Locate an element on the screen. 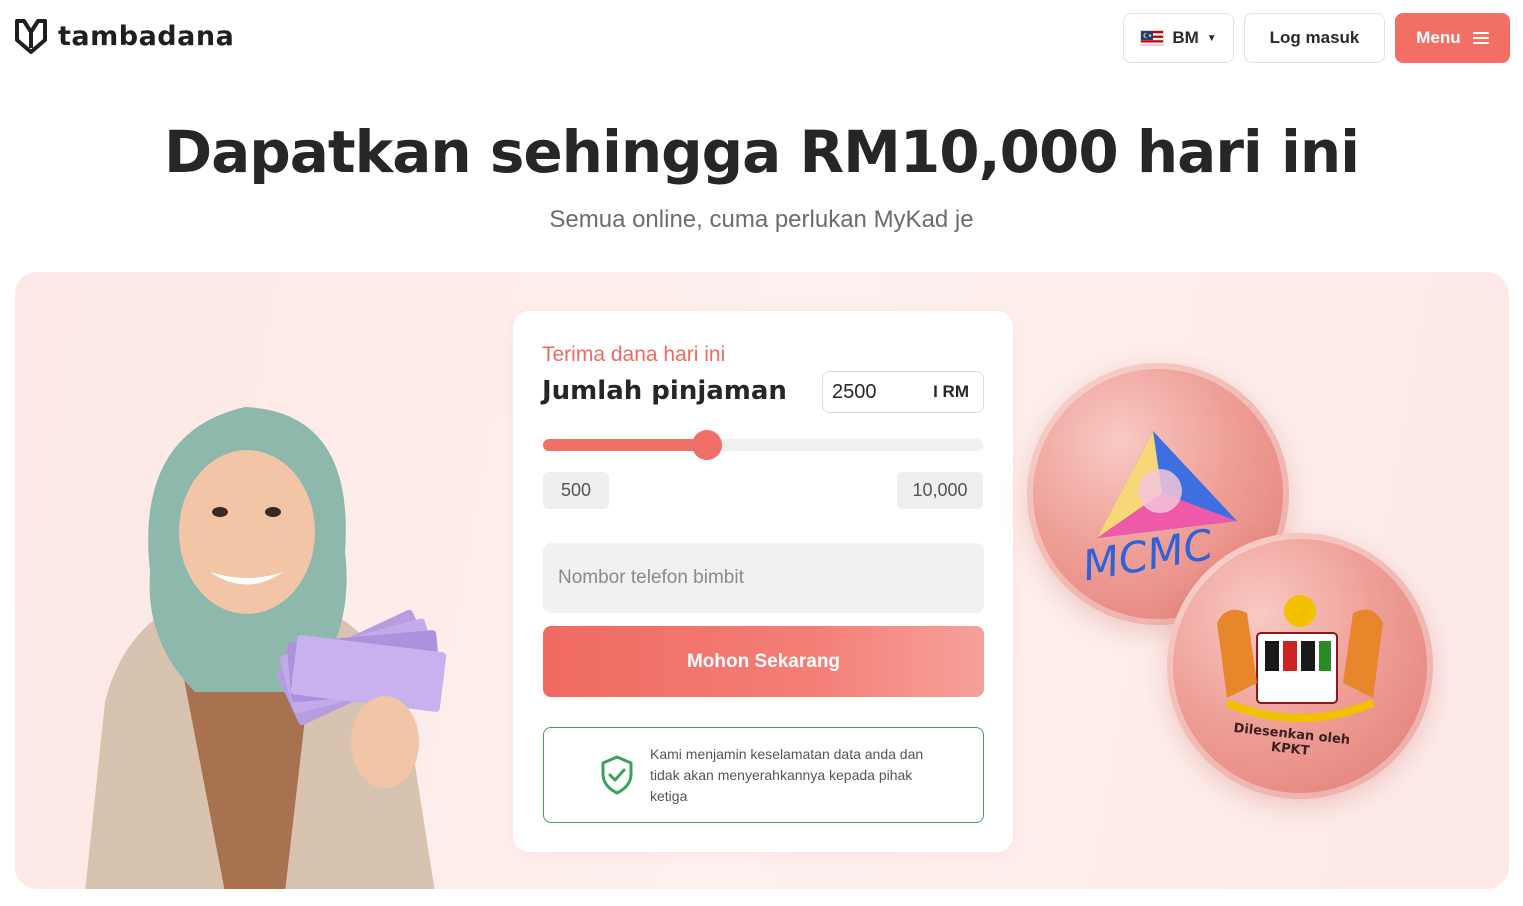  menu-button: Menu is located at coordinates (1452, 38).